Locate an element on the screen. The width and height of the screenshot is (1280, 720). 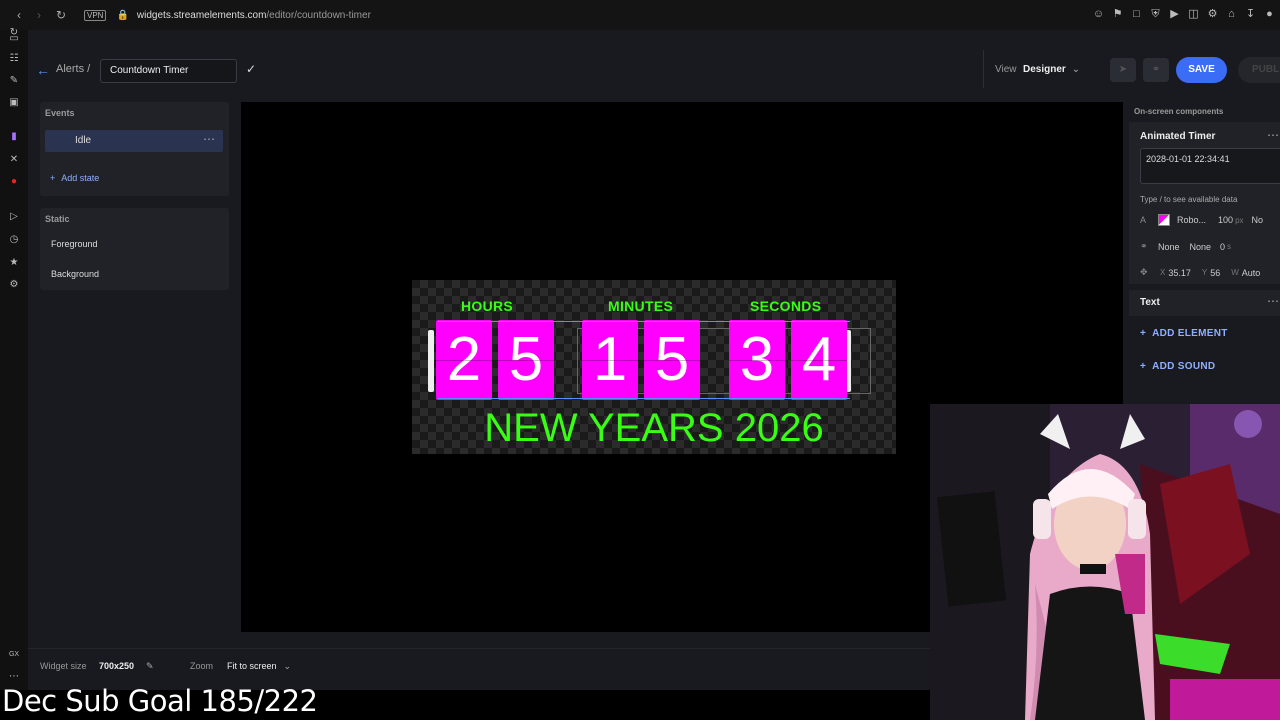
add-element-label: ADD ELEMENT is located at coordinates (1190, 333).